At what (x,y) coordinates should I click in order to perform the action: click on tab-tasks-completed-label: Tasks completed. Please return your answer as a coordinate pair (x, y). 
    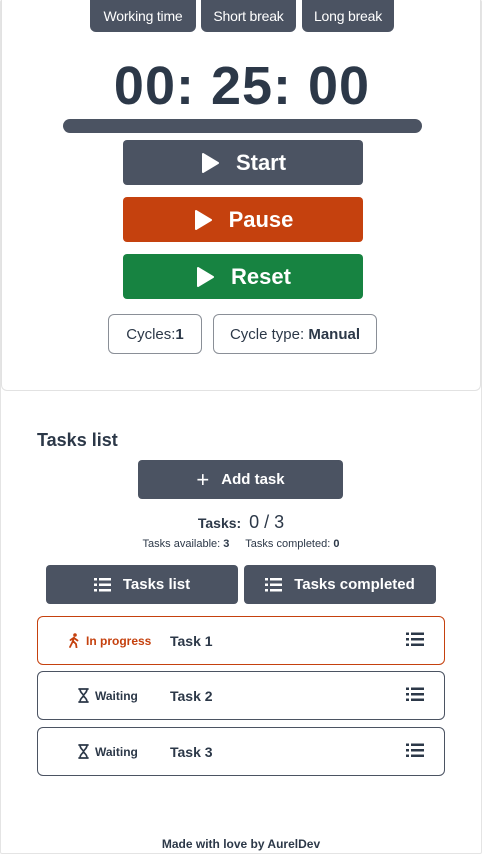
    Looking at the image, I should click on (354, 584).